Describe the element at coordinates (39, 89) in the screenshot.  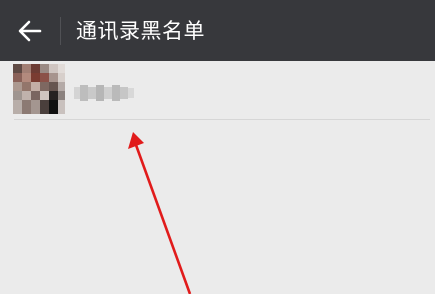
I see `avatar` at that location.